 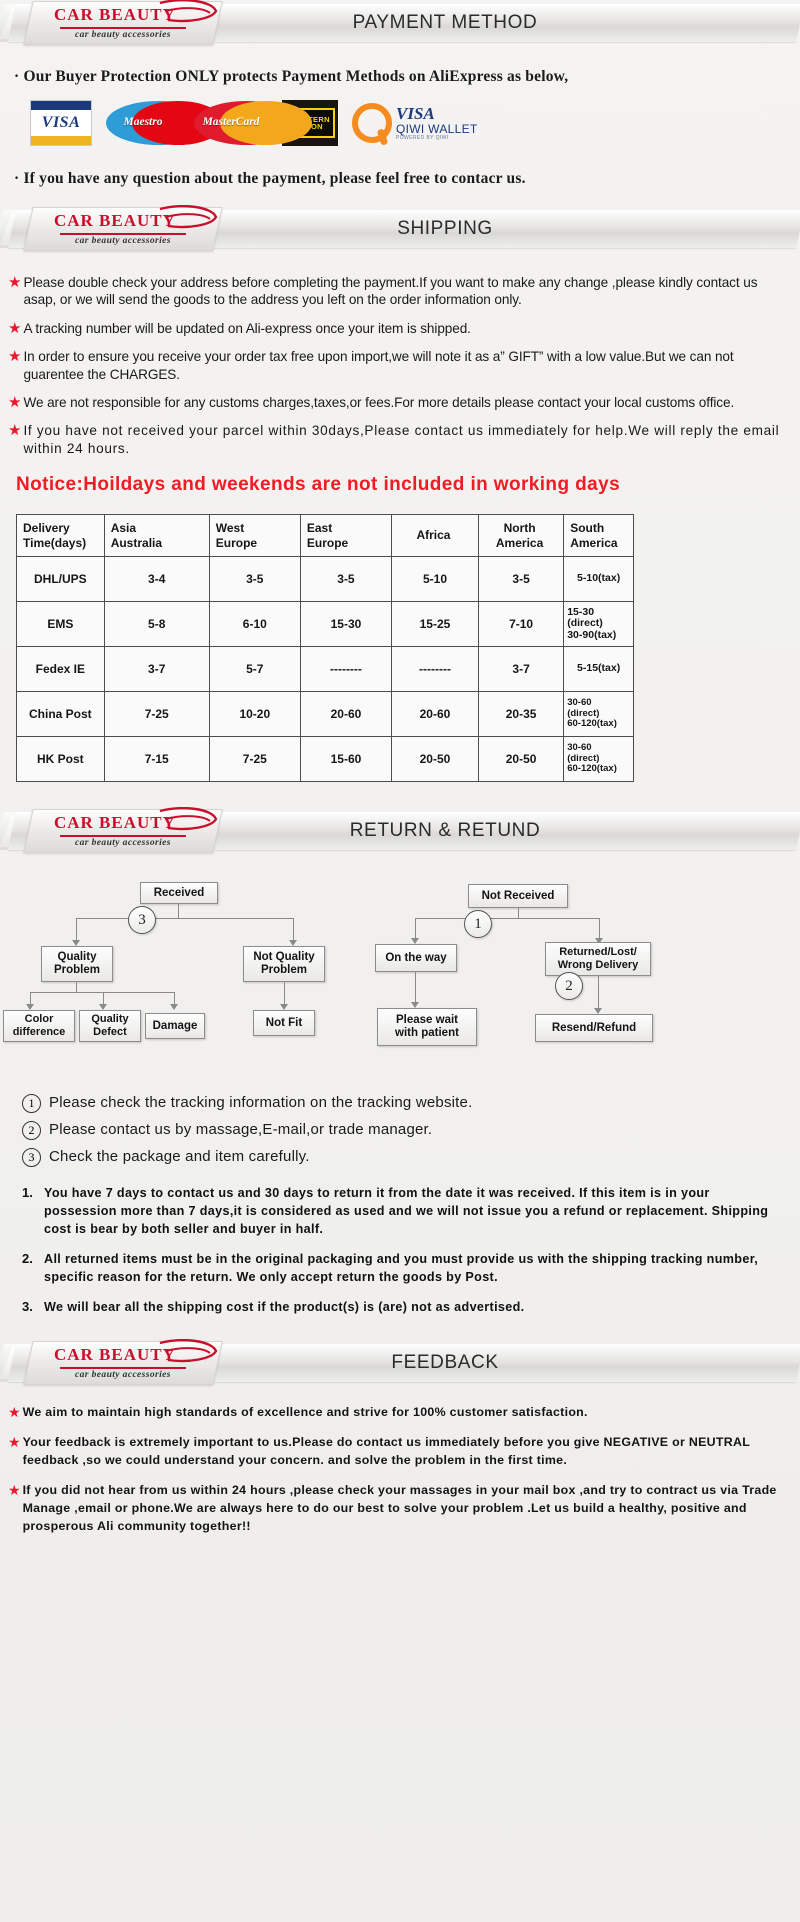 I want to click on flow-node-not-received: Not Received, so click(x=518, y=896).